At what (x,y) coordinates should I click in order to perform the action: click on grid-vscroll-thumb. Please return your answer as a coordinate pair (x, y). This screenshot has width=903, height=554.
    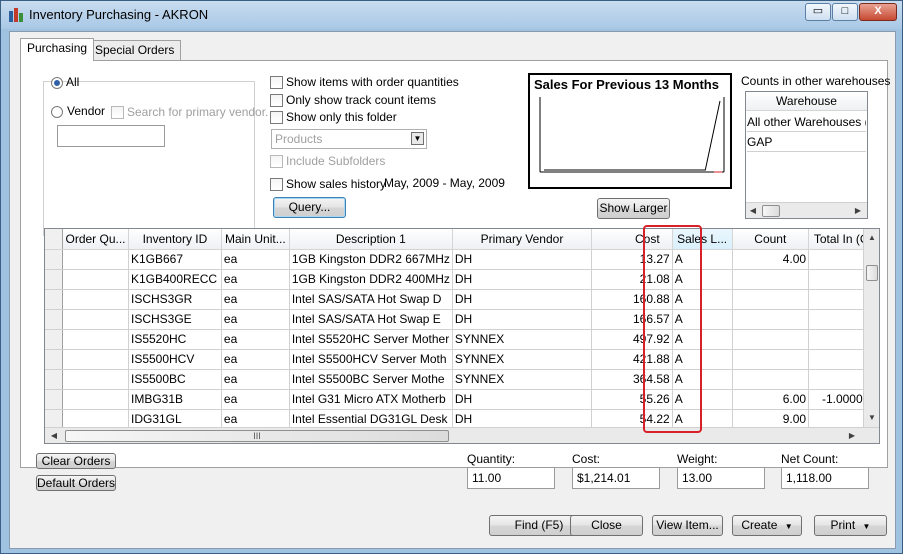
    Looking at the image, I should click on (872, 273).